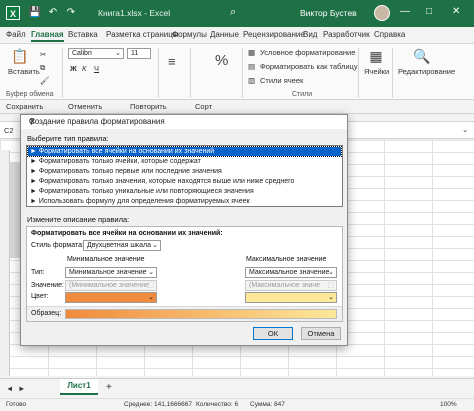 The image size is (474, 411). What do you see at coordinates (78, 219) in the screenshot?
I see `edit-description-label: Измените описание правила:` at bounding box center [78, 219].